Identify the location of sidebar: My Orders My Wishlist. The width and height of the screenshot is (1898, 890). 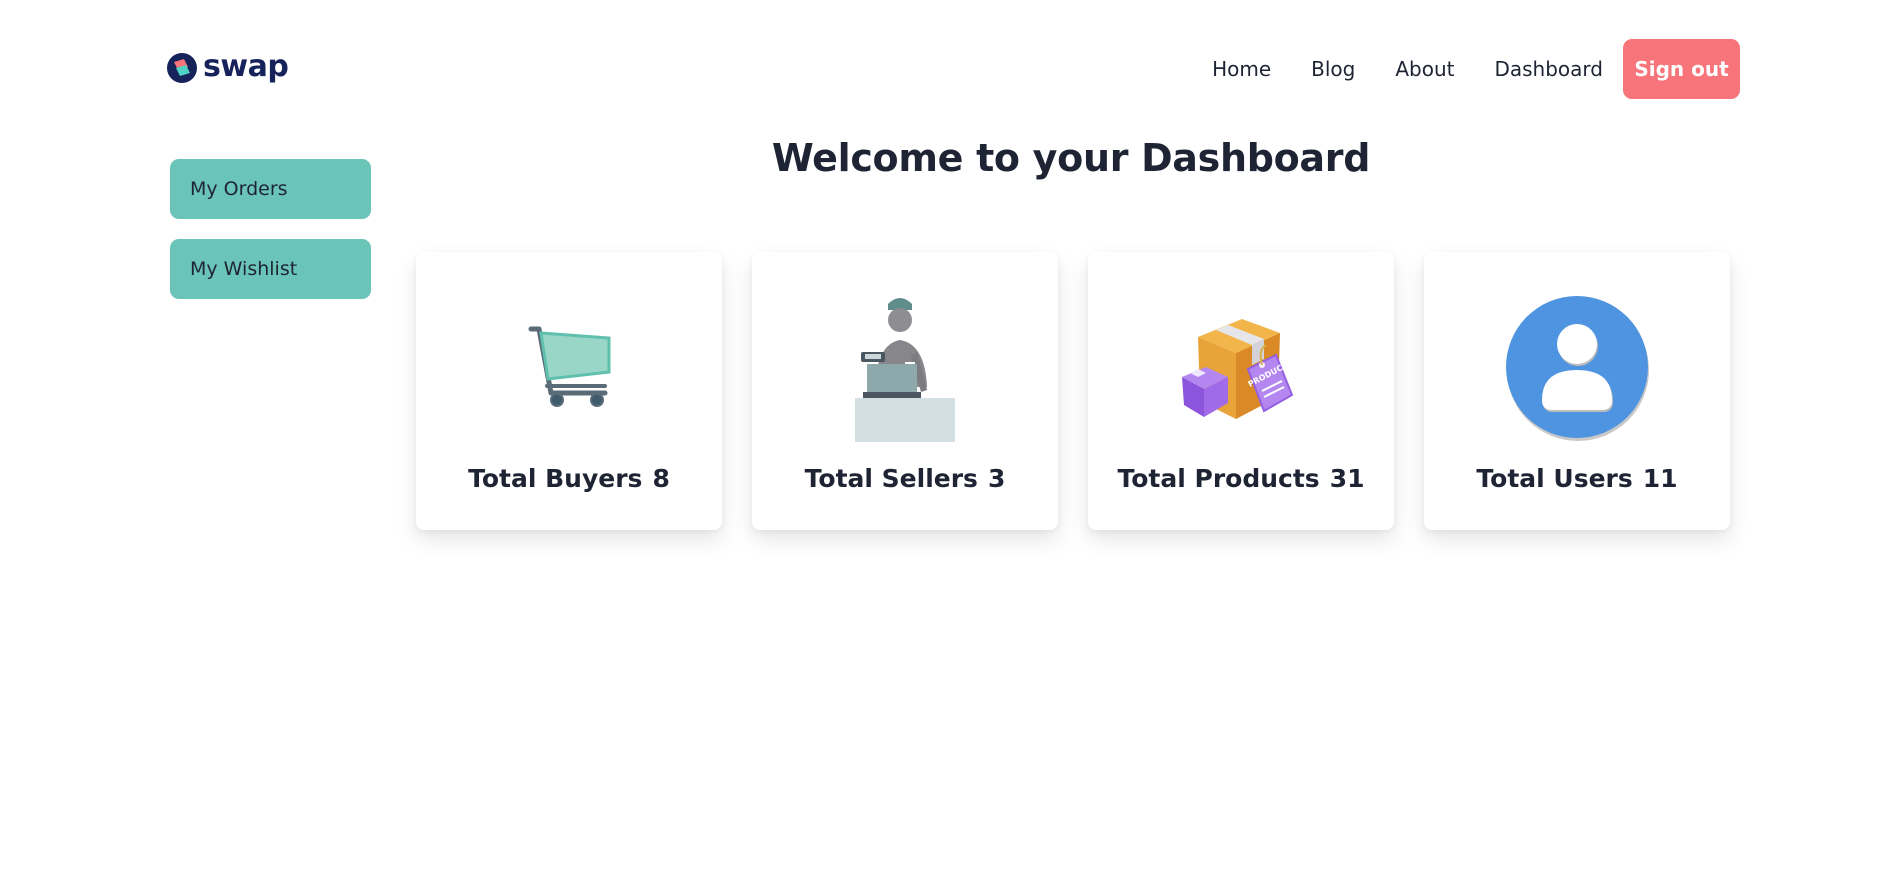
(270, 229).